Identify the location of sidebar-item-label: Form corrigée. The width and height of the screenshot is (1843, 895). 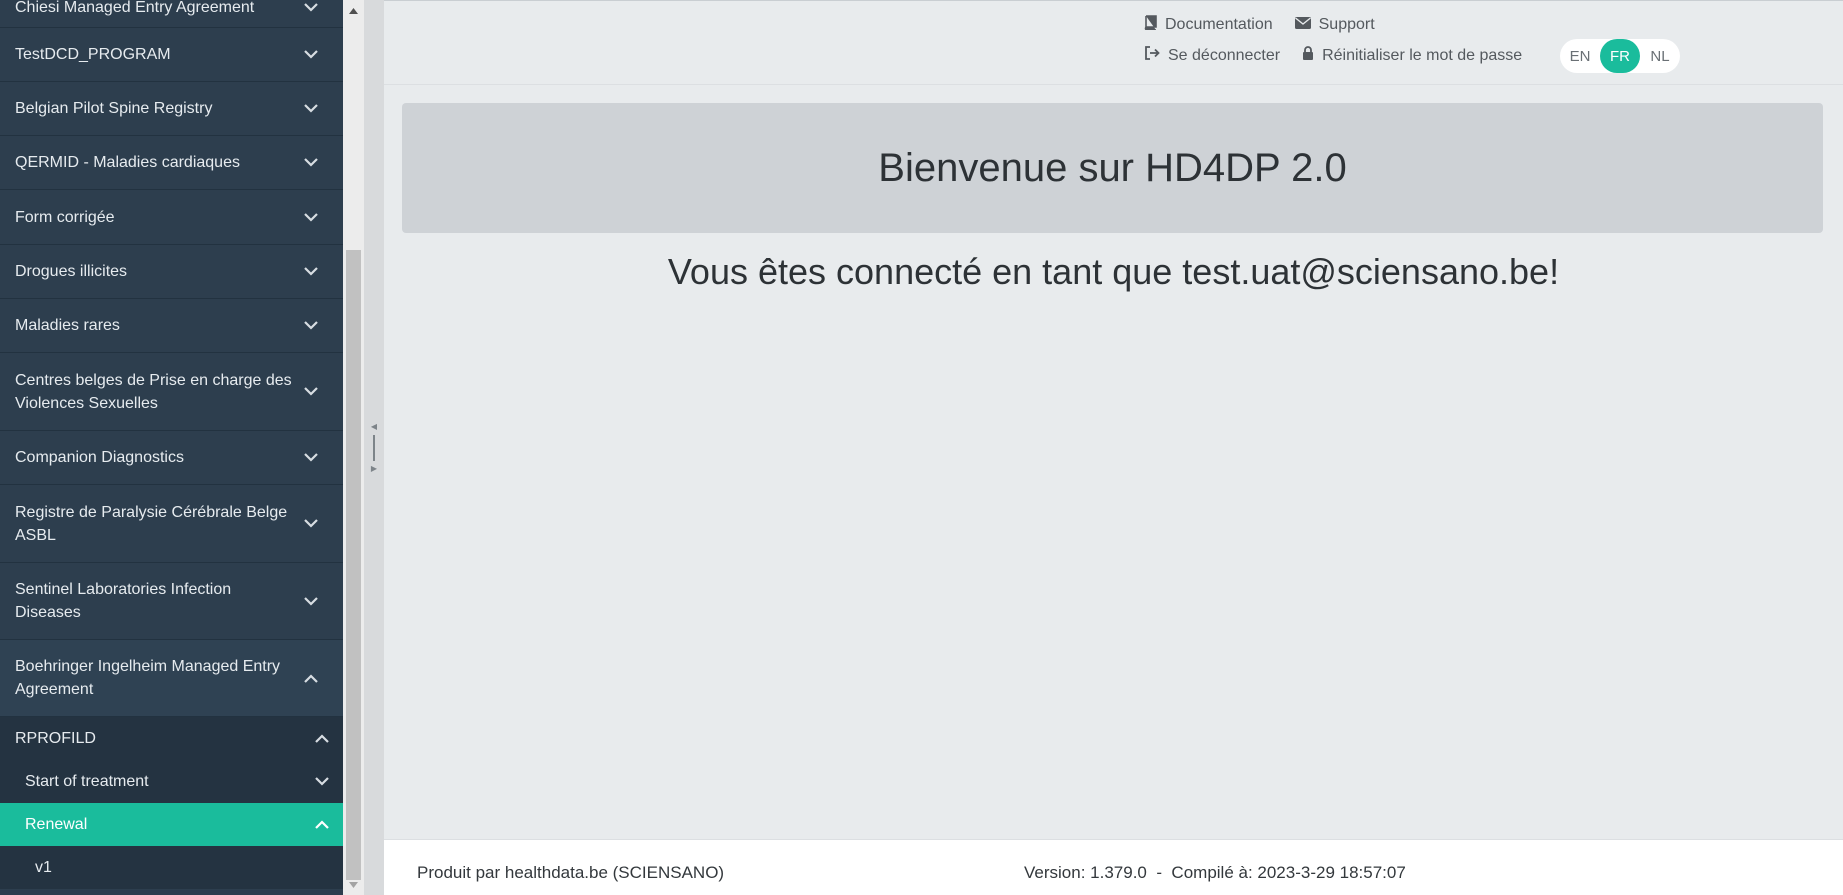
(65, 217).